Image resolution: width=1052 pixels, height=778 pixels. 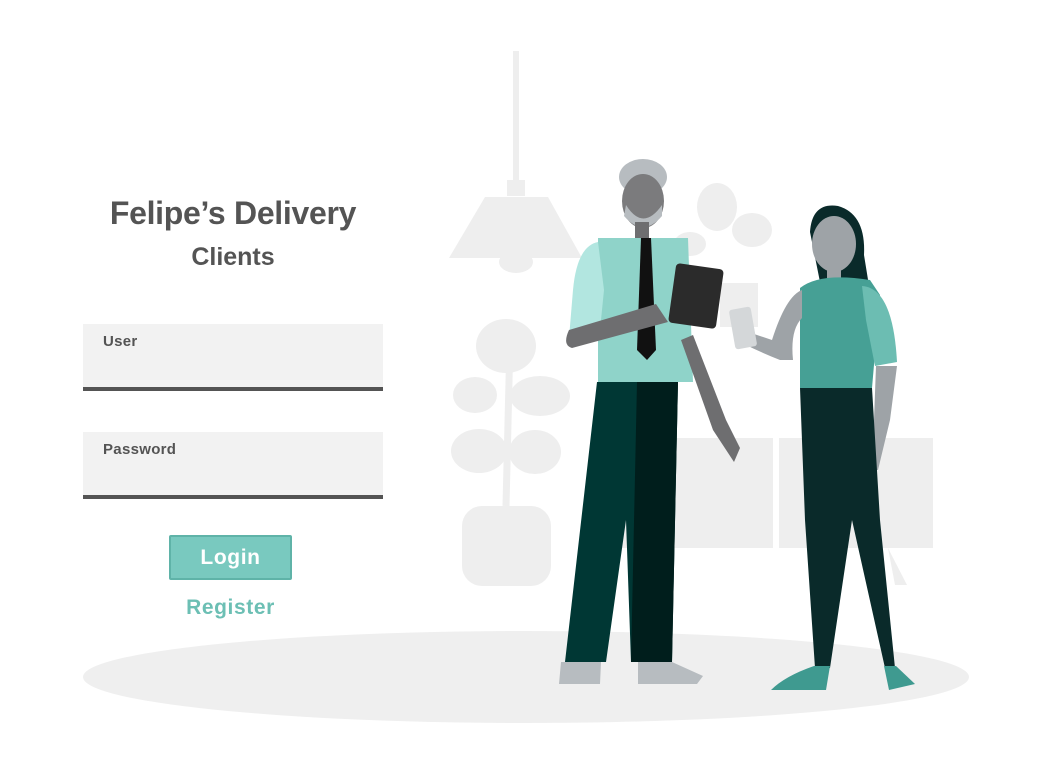 I want to click on floor-shadow, so click(x=526, y=677).